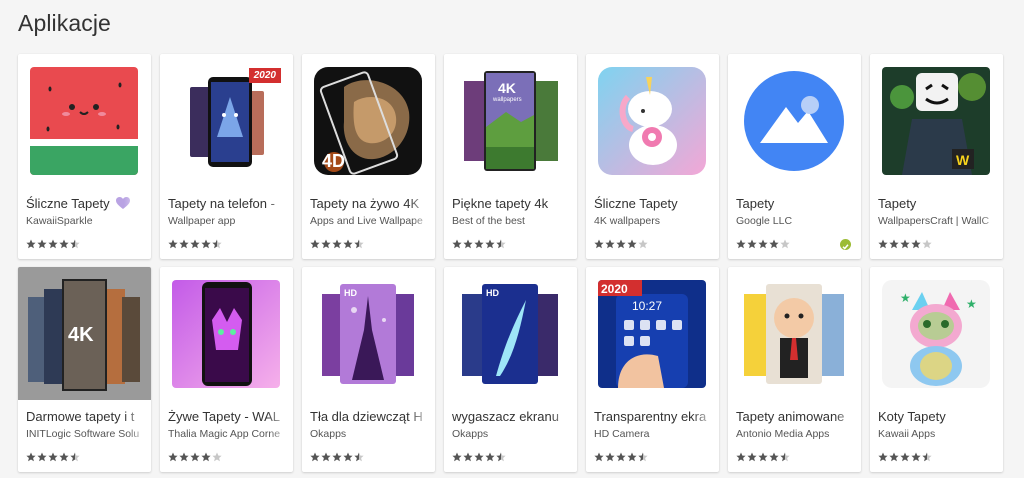  Describe the element at coordinates (224, 416) in the screenshot. I see `app-title-text: Żywe Tapety - WAL` at that location.